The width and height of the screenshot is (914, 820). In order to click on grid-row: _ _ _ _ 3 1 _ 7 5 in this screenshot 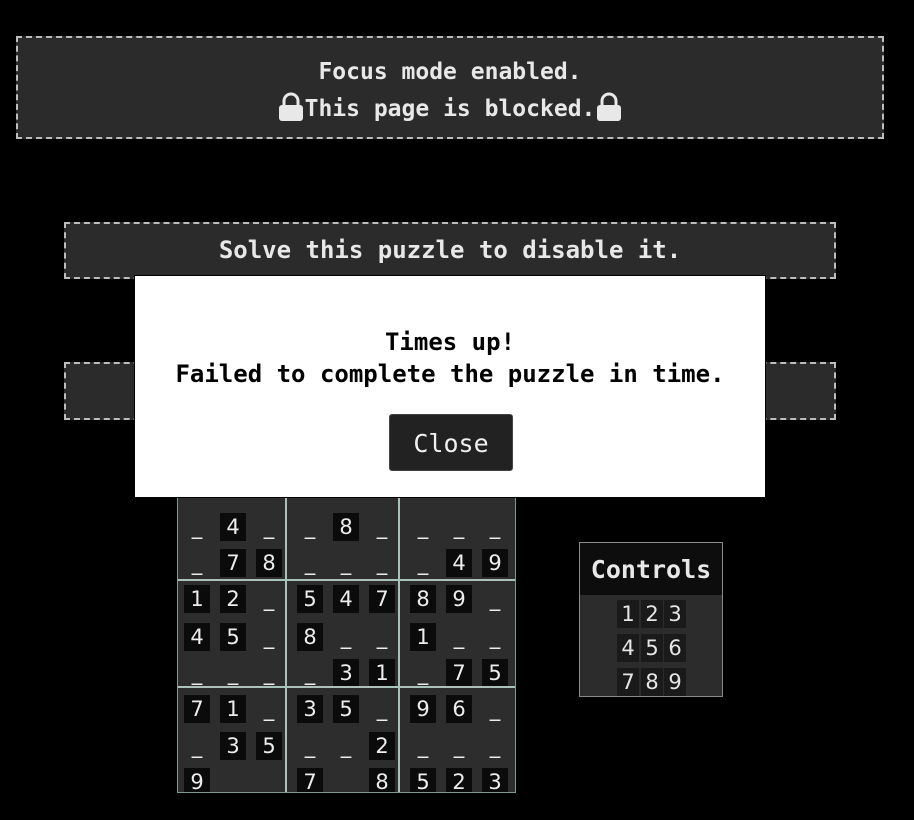, I will do `click(346, 671)`.